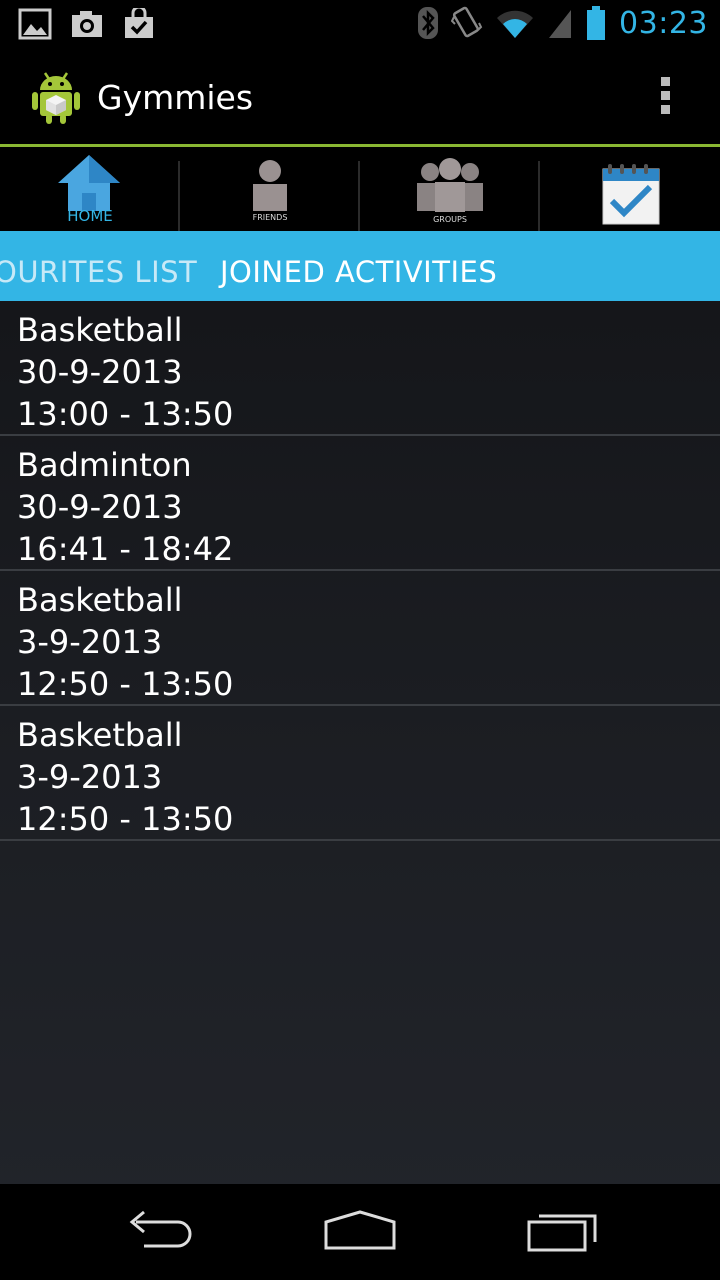  What do you see at coordinates (360, 97) in the screenshot?
I see `action-bar: Gymmies` at bounding box center [360, 97].